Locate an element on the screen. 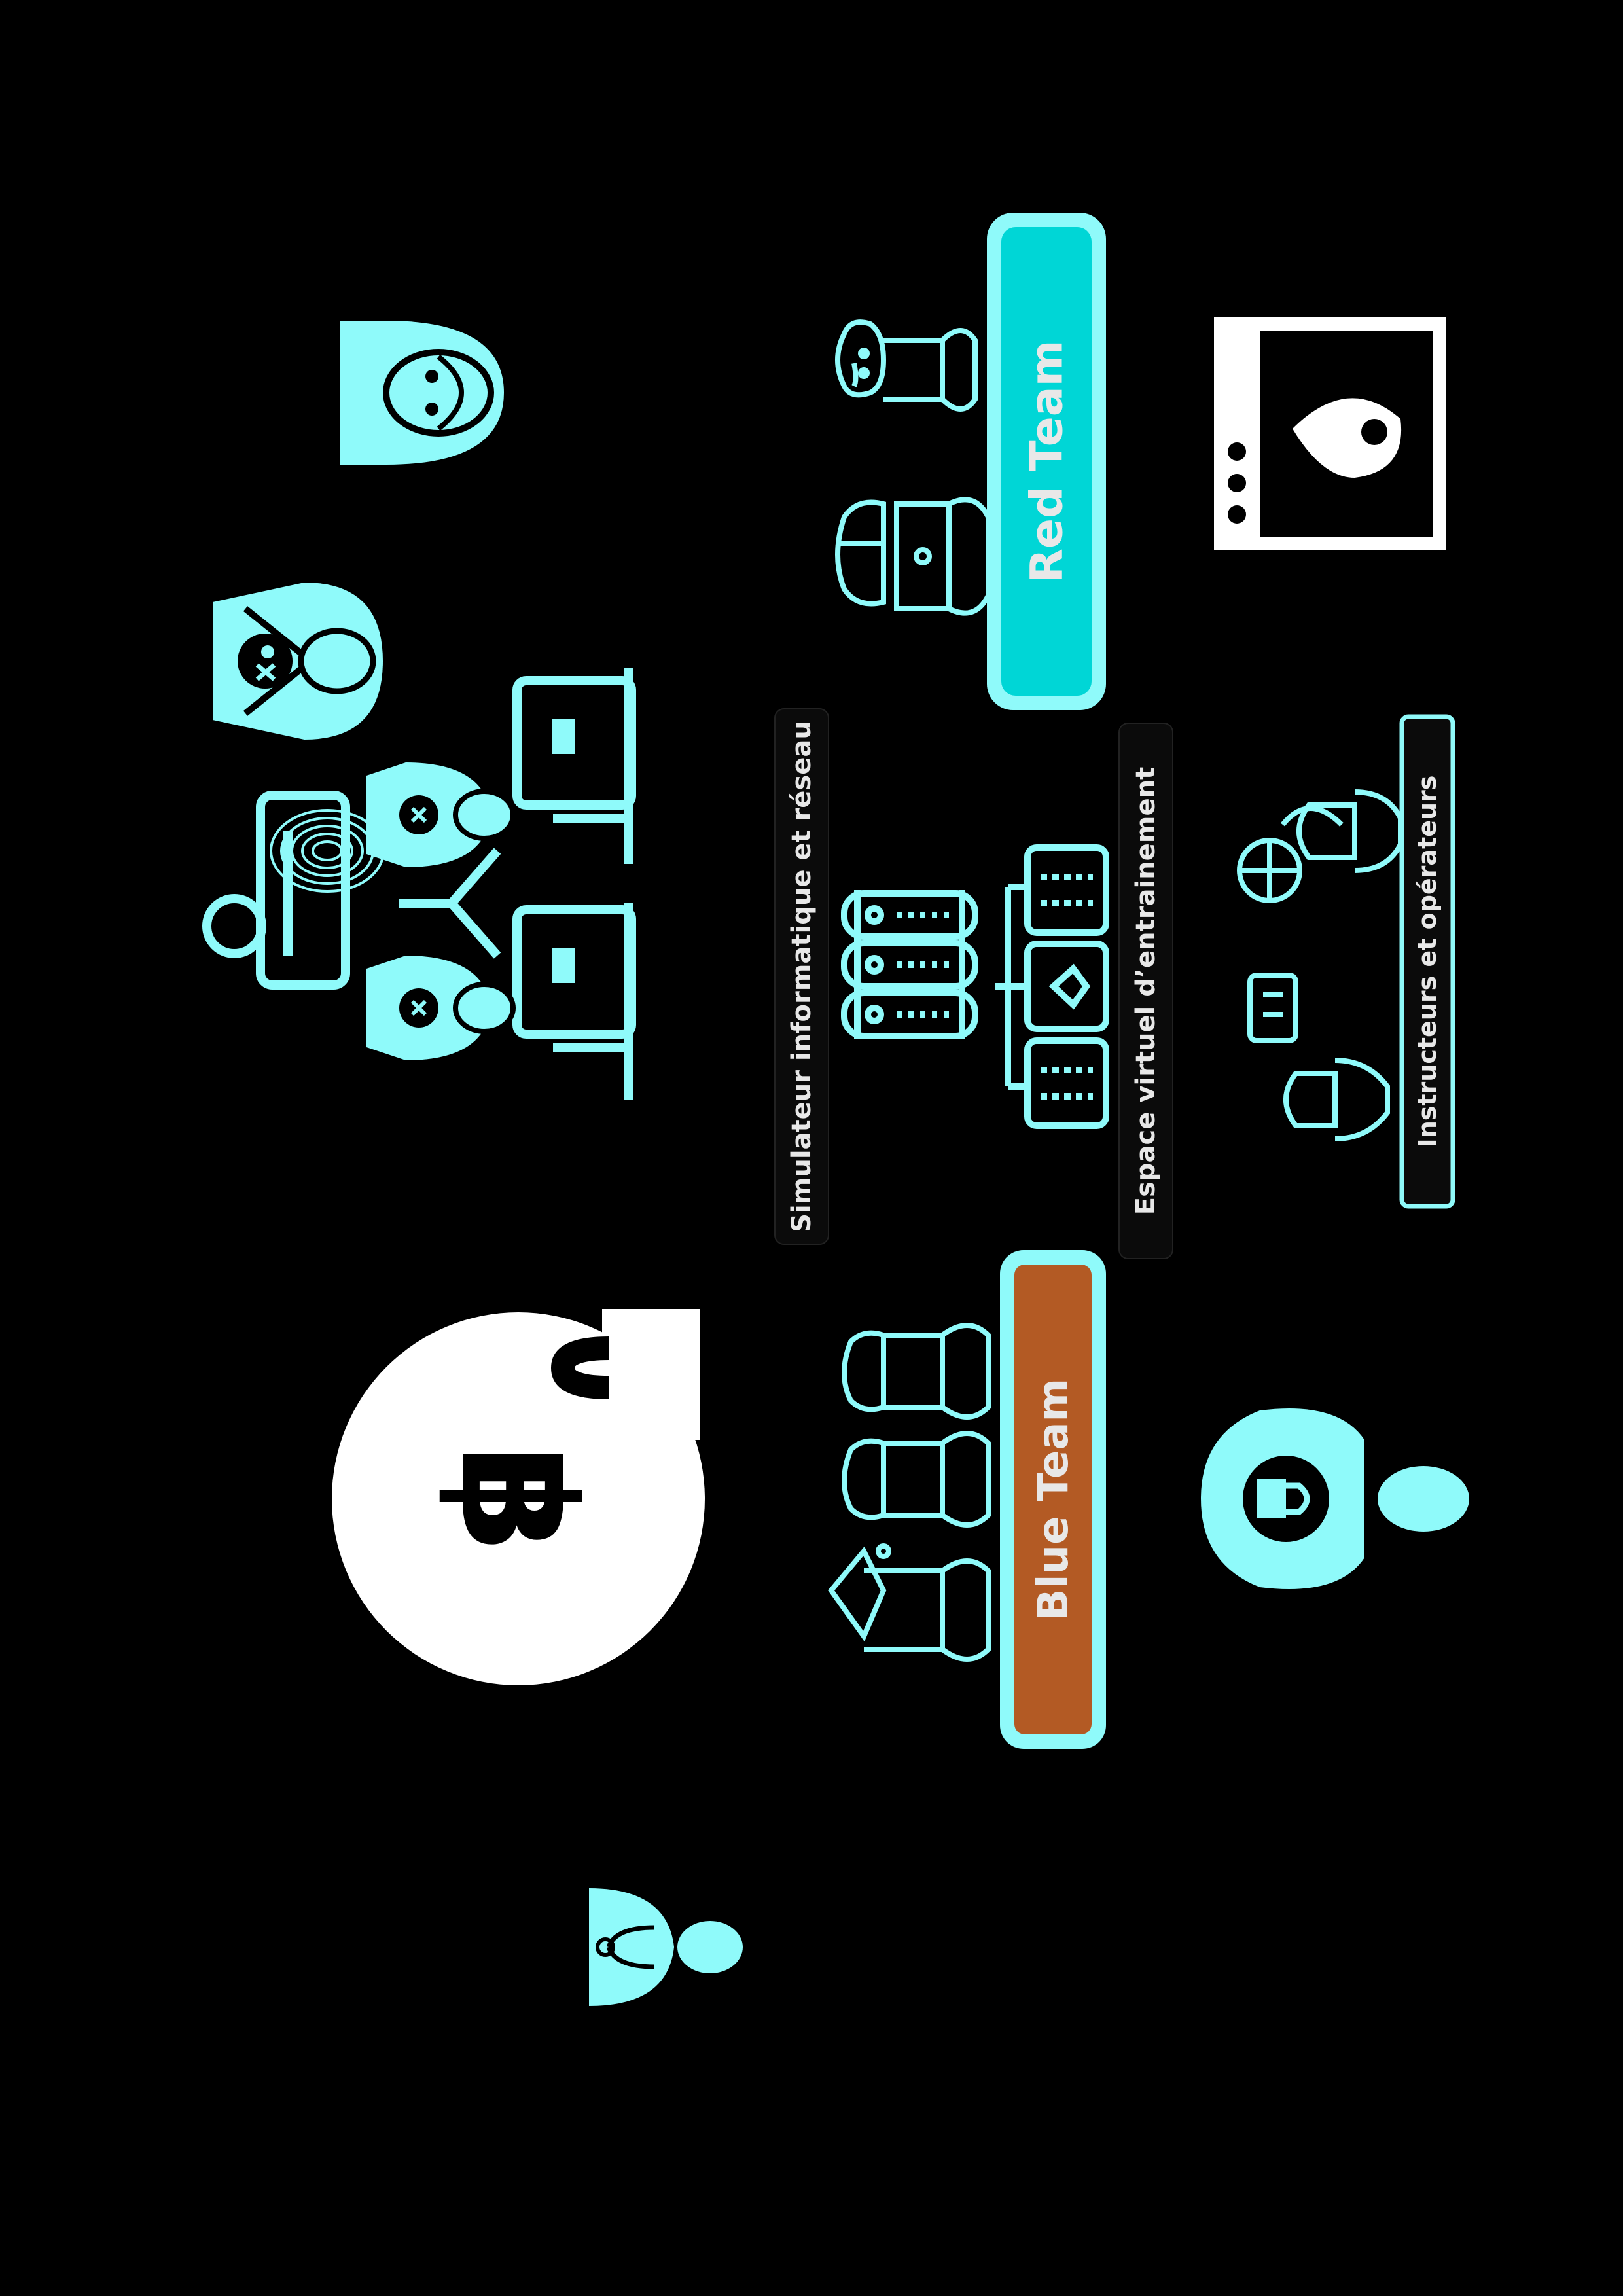  blue-team-label: Blue Team is located at coordinates (1053, 1499).